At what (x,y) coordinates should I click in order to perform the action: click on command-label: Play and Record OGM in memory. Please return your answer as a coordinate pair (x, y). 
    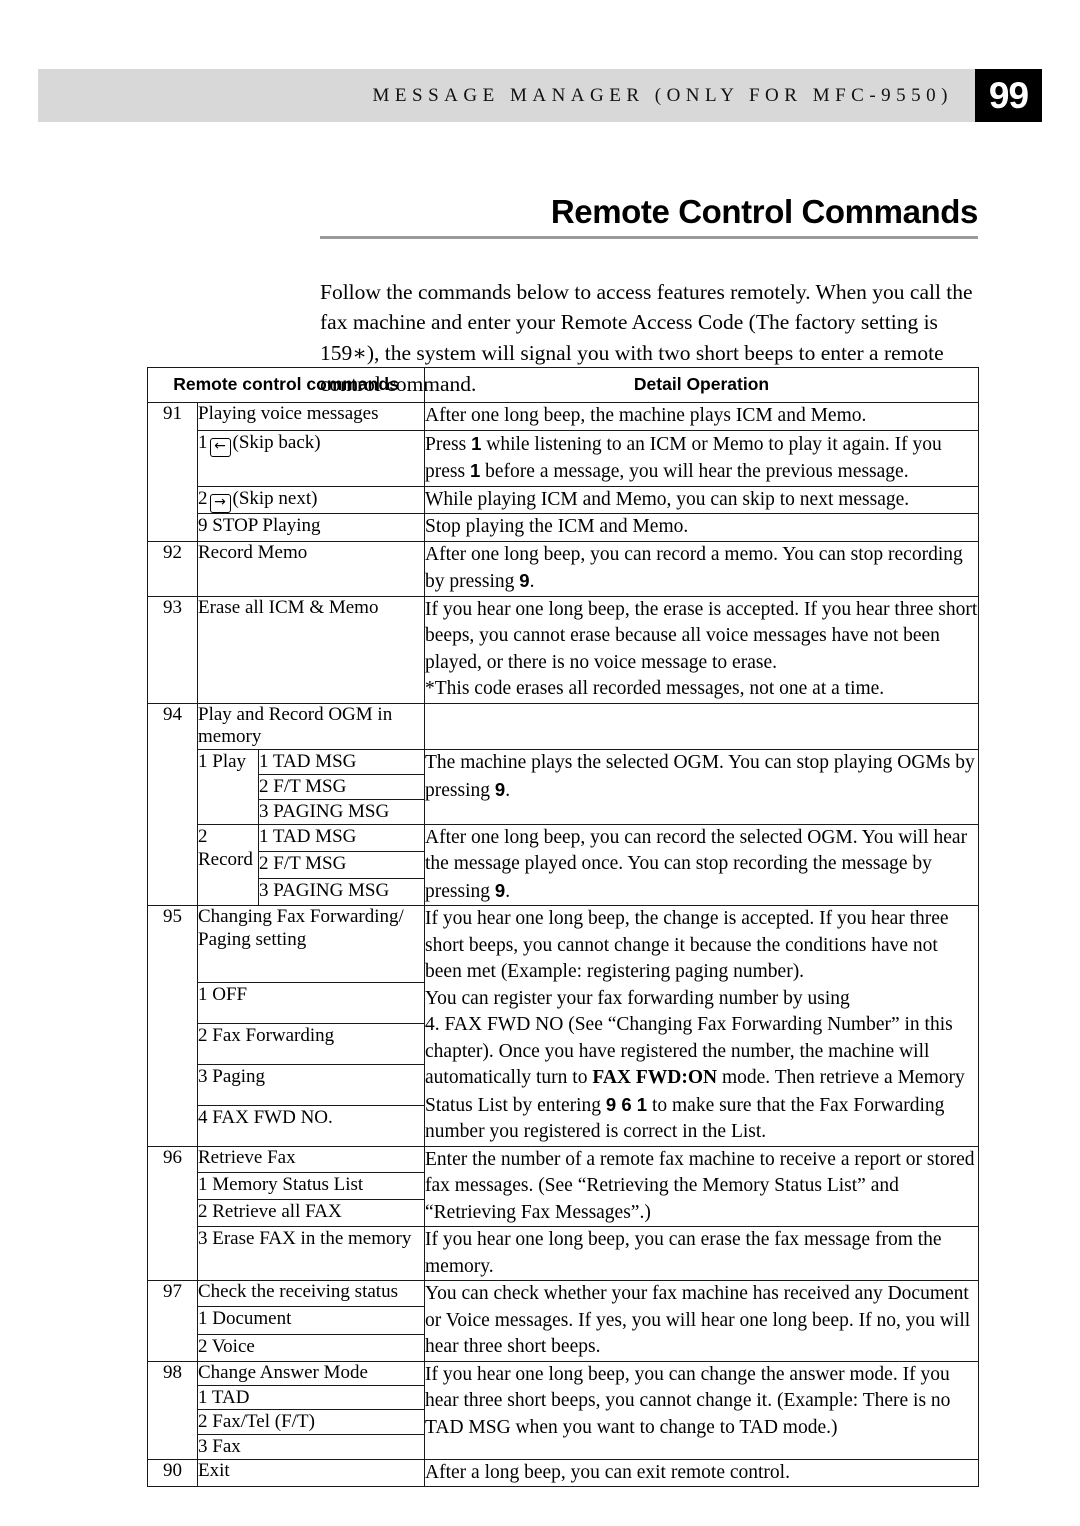
    Looking at the image, I should click on (311, 726).